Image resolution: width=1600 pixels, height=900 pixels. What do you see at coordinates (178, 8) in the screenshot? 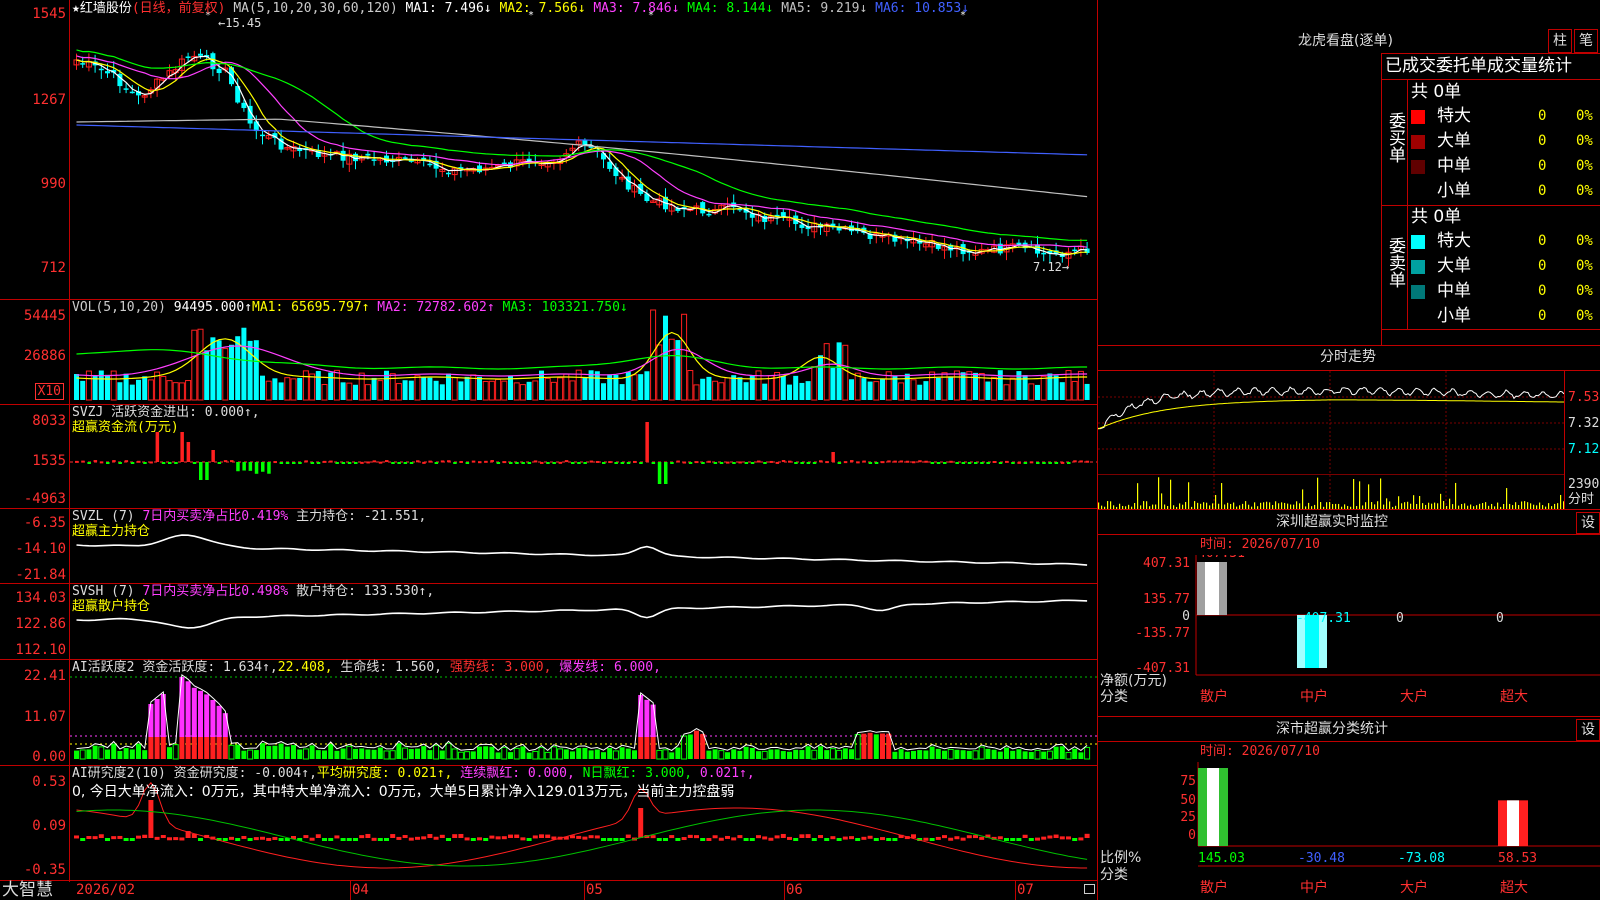
I see `period-label: (日线，前复权)` at bounding box center [178, 8].